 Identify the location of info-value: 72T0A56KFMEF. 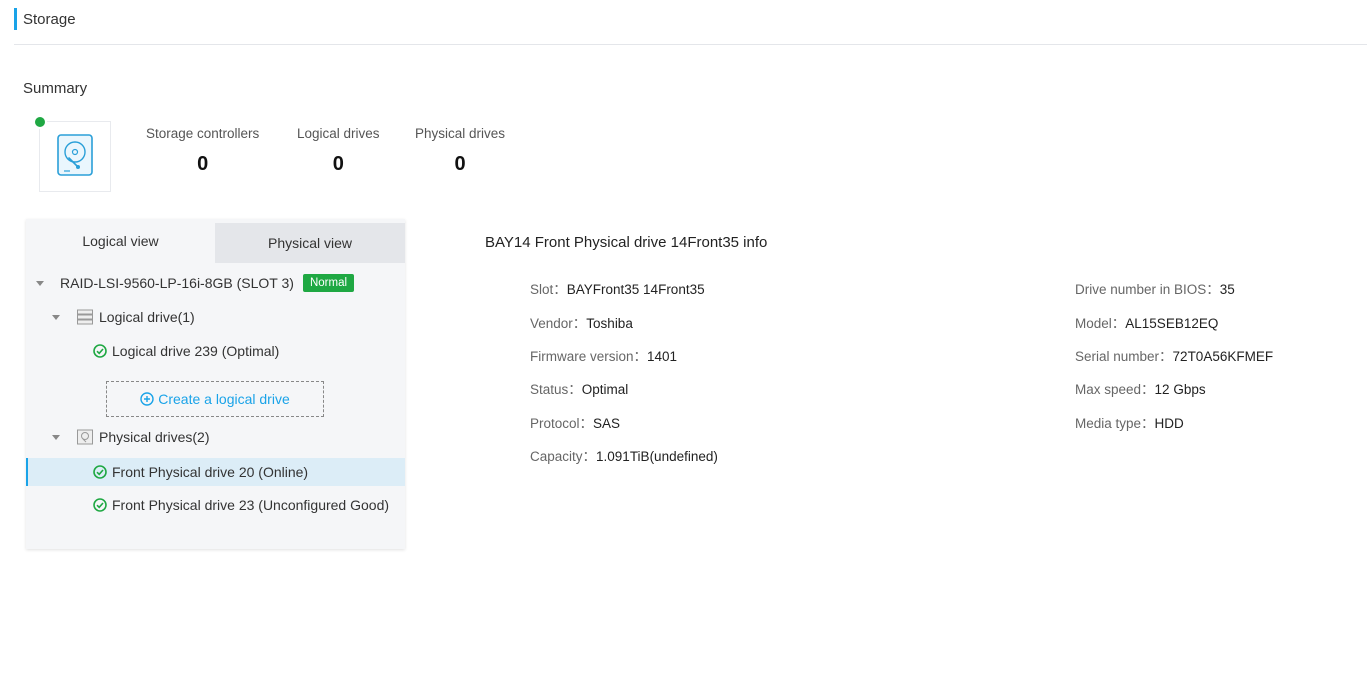
(1223, 356).